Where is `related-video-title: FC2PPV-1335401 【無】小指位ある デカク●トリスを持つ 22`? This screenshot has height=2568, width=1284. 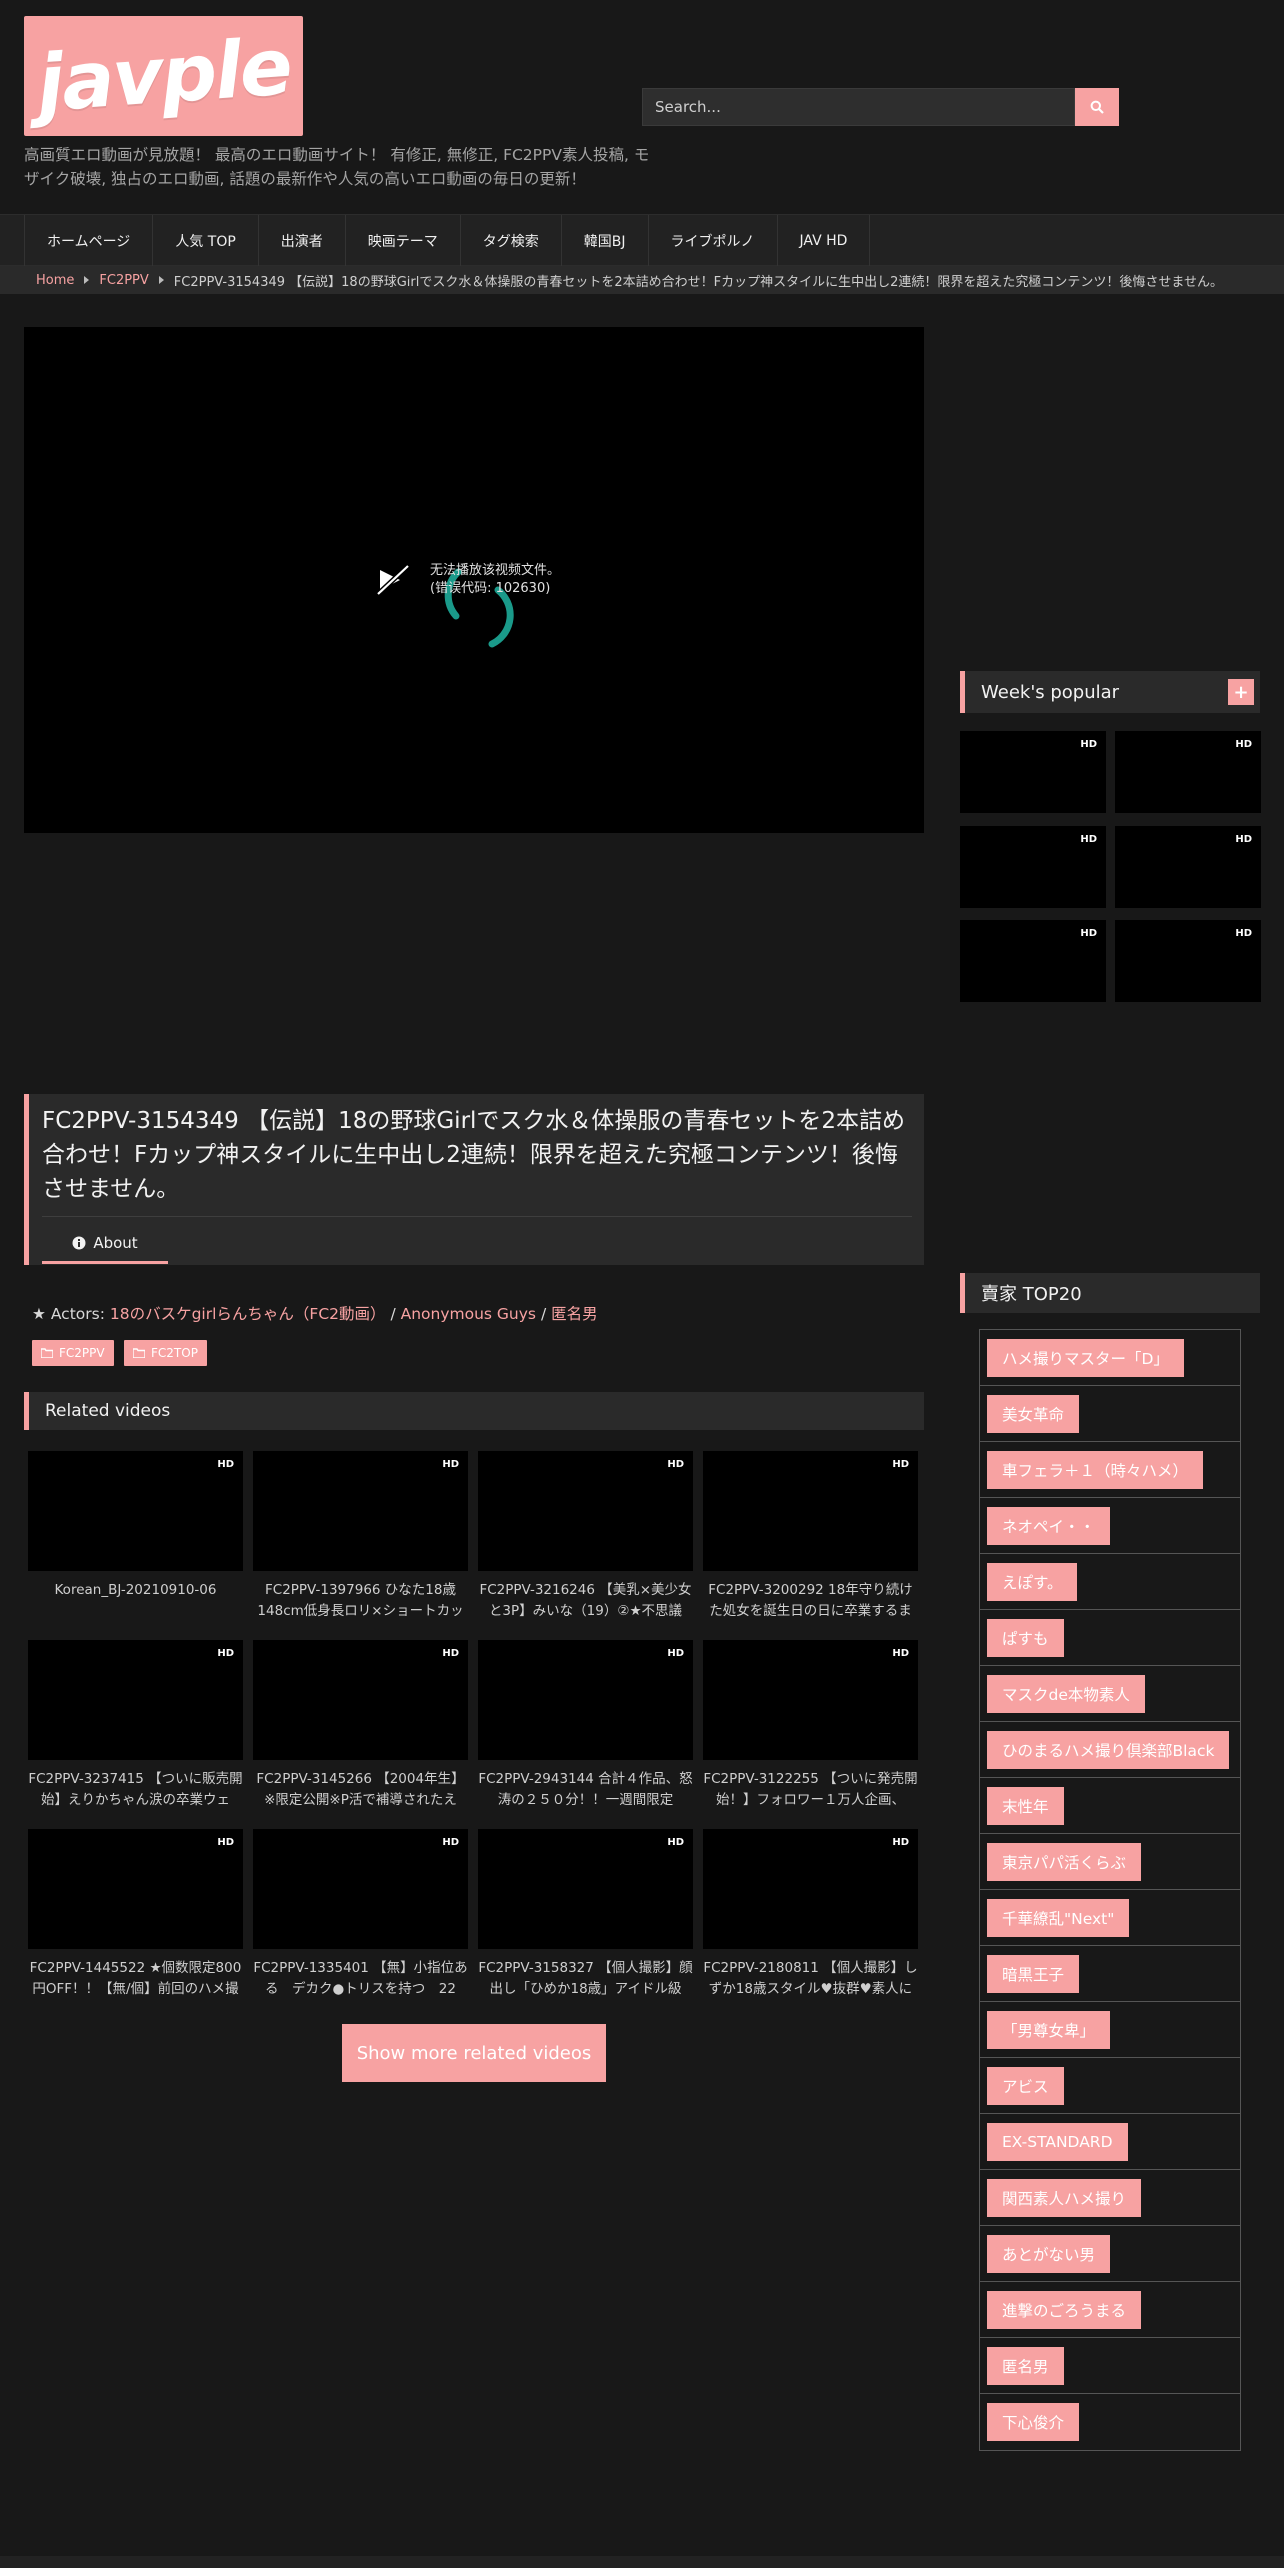 related-video-title: FC2PPV-1335401 【無】小指位ある デカク●トリスを持つ 22 is located at coordinates (360, 1979).